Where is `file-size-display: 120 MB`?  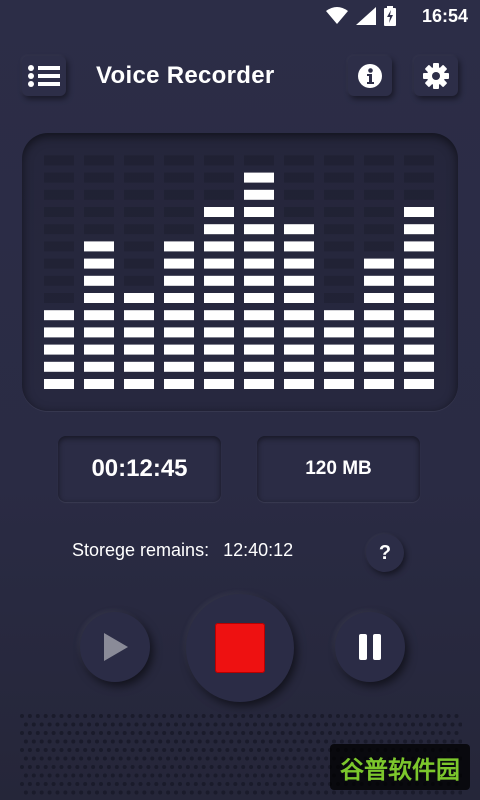
file-size-display: 120 MB is located at coordinates (338, 469).